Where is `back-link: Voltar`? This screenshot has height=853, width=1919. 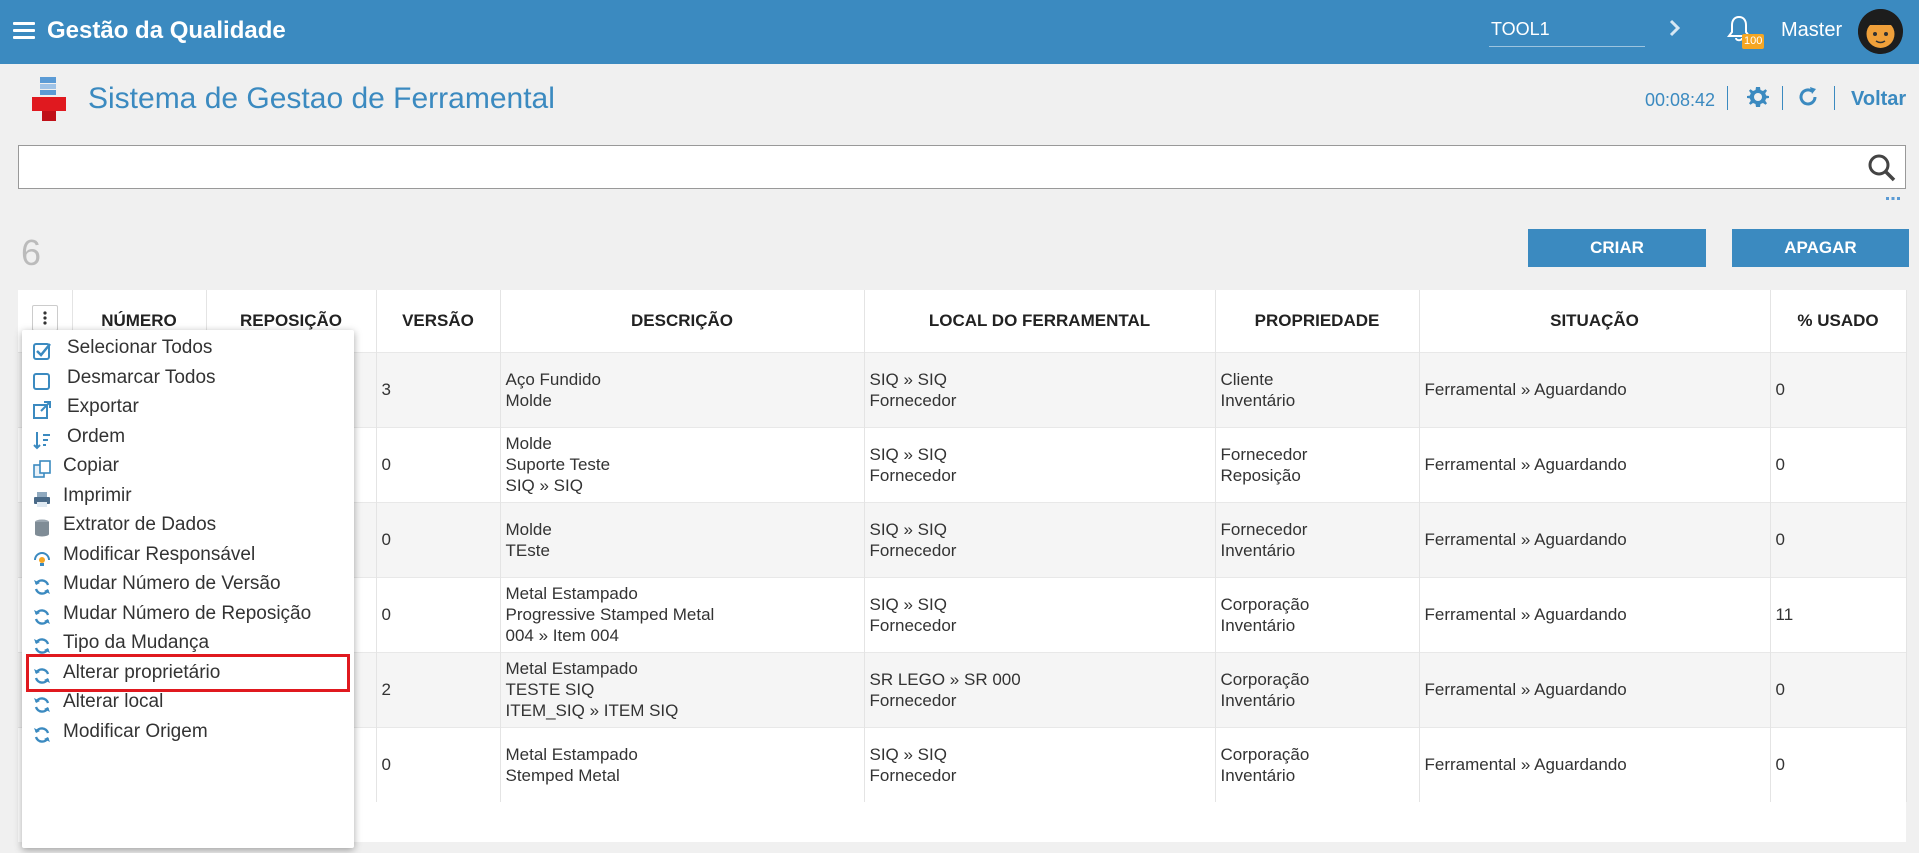
back-link: Voltar is located at coordinates (1878, 99).